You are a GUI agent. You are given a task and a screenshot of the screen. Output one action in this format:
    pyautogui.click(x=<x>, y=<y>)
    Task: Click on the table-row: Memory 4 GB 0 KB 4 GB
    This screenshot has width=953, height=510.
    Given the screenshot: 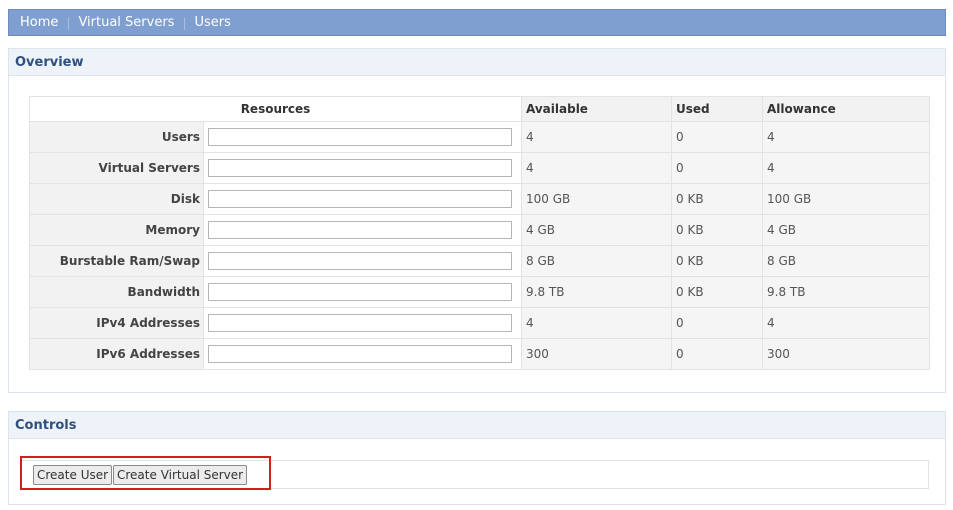 What is the action you would take?
    pyautogui.click(x=479, y=230)
    